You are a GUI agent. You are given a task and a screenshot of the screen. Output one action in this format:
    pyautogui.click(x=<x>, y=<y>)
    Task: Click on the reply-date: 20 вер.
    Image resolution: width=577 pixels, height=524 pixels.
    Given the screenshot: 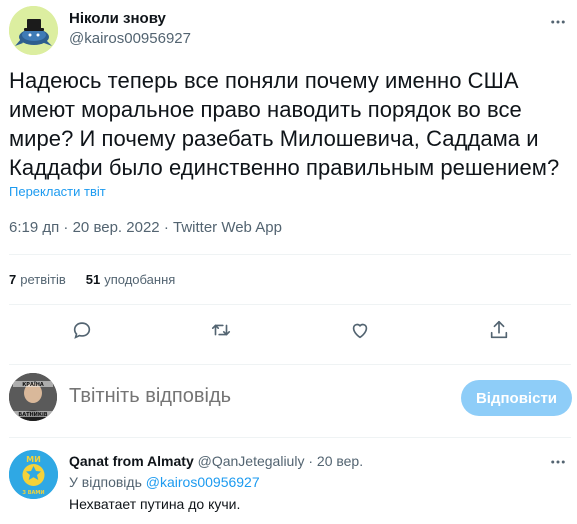 What is the action you would take?
    pyautogui.click(x=340, y=461)
    